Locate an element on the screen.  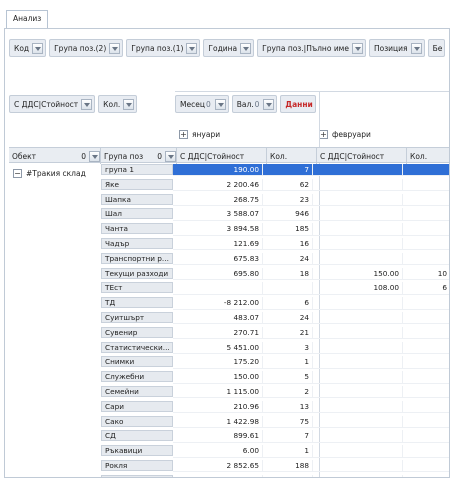
filter-field-fullname: Група поз.|Пълно име is located at coordinates (311, 48).